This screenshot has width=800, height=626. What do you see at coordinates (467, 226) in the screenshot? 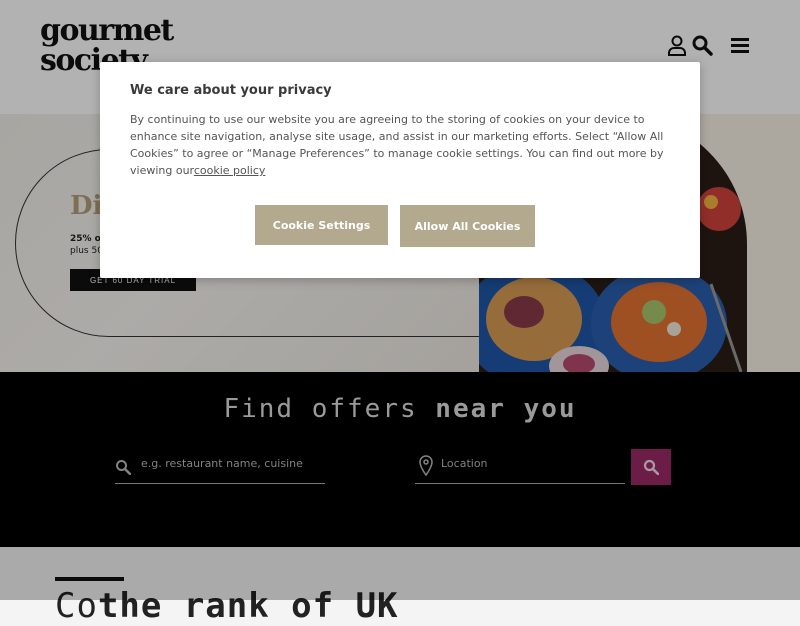
I see `allow-all-cookies-button: Allow All Cookies` at bounding box center [467, 226].